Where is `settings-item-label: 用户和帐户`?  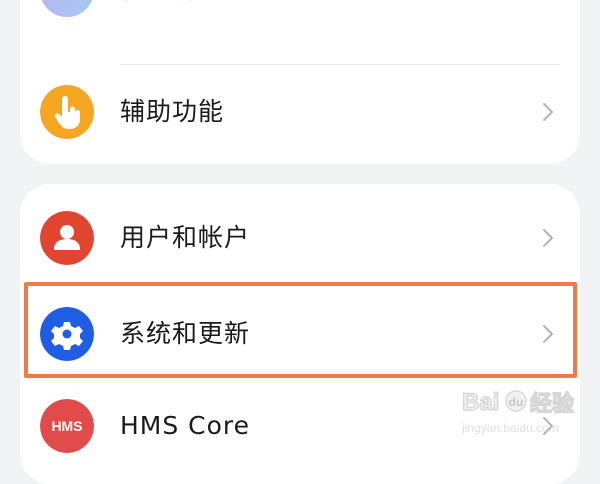 settings-item-label: 用户和帐户 is located at coordinates (185, 237).